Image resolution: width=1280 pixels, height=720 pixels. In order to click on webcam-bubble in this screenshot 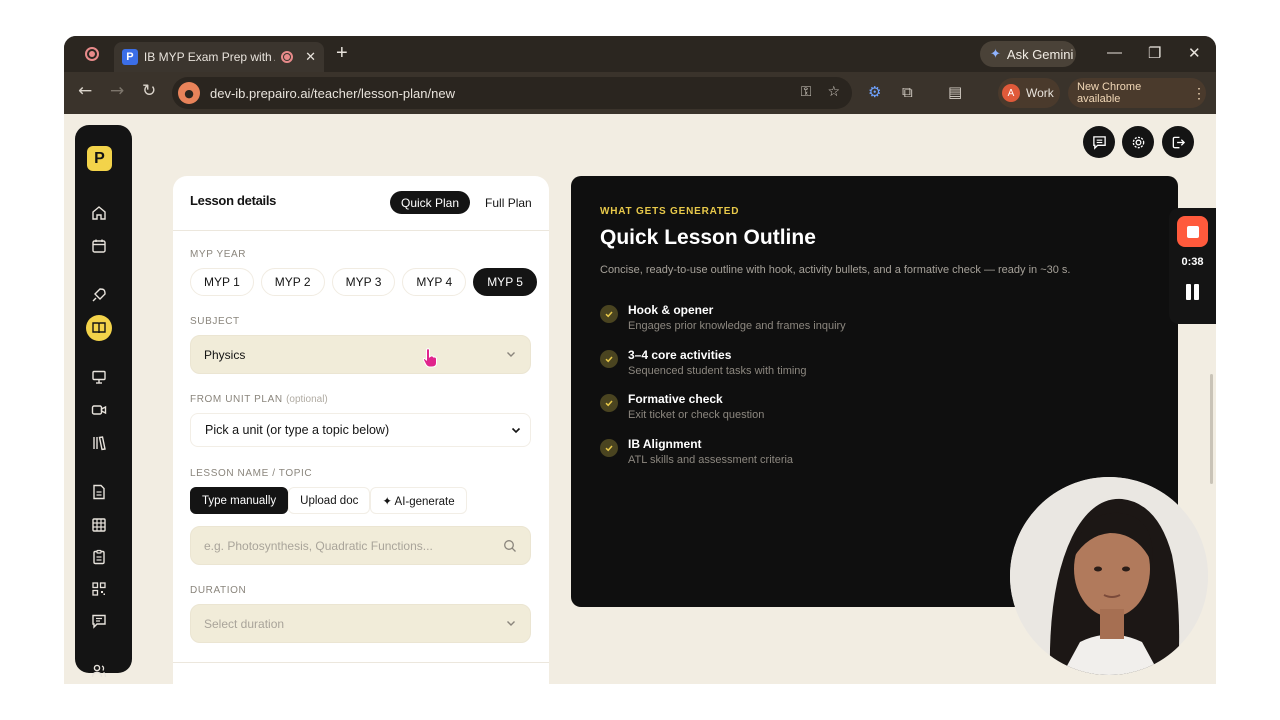, I will do `click(1109, 576)`.